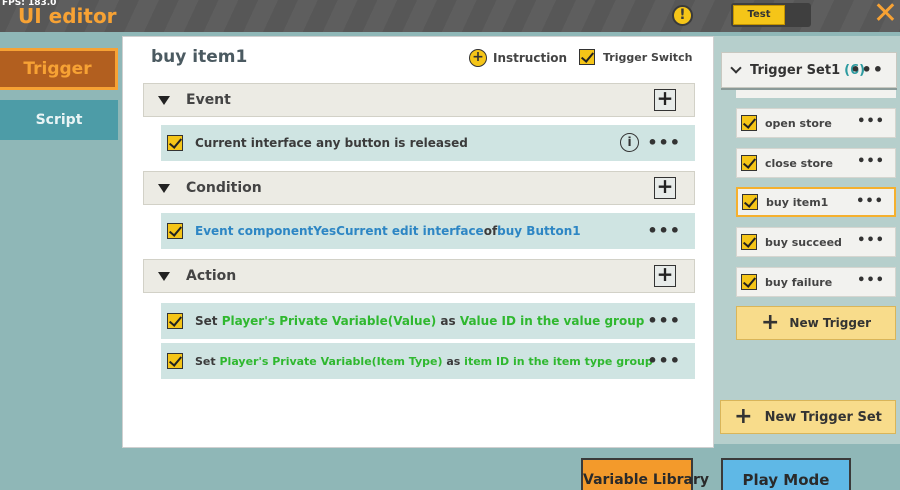  Describe the element at coordinates (797, 202) in the screenshot. I see `trigger-item-label: buy item1` at that location.